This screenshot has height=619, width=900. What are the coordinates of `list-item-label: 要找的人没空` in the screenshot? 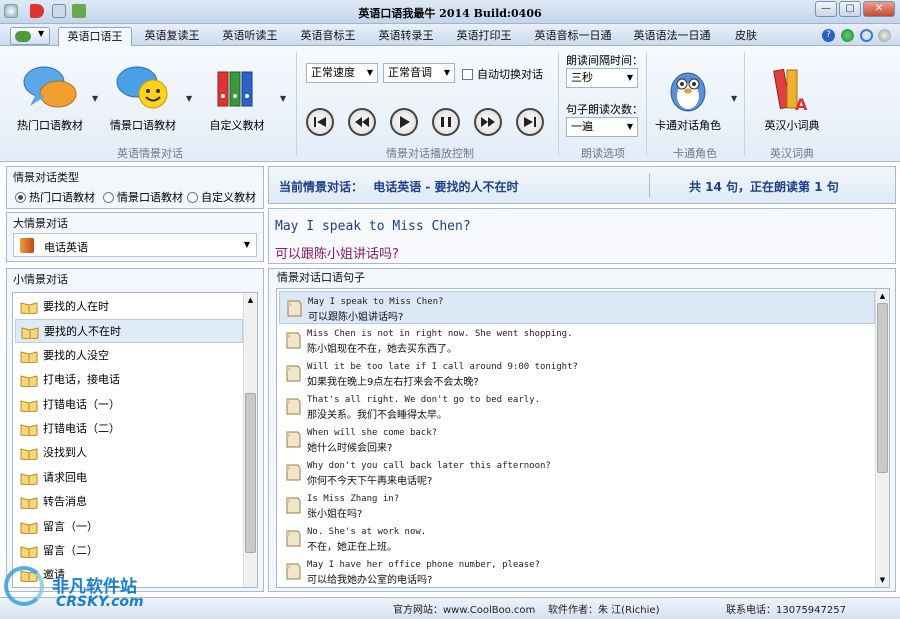 It's located at (76, 355).